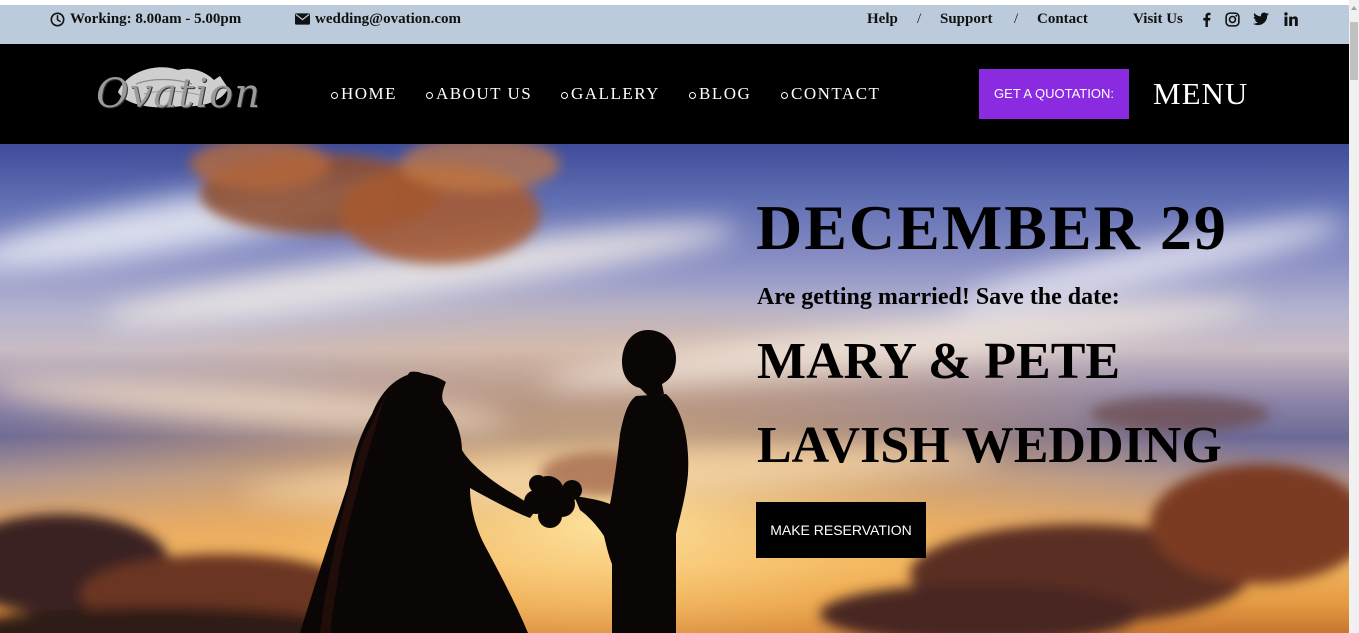 The width and height of the screenshot is (1359, 633). I want to click on couple-names: MARY & PETE, so click(939, 361).